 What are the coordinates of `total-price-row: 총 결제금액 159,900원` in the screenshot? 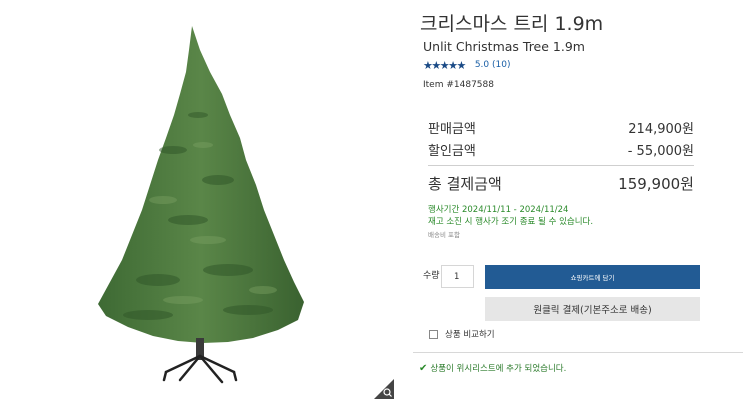 It's located at (561, 183).